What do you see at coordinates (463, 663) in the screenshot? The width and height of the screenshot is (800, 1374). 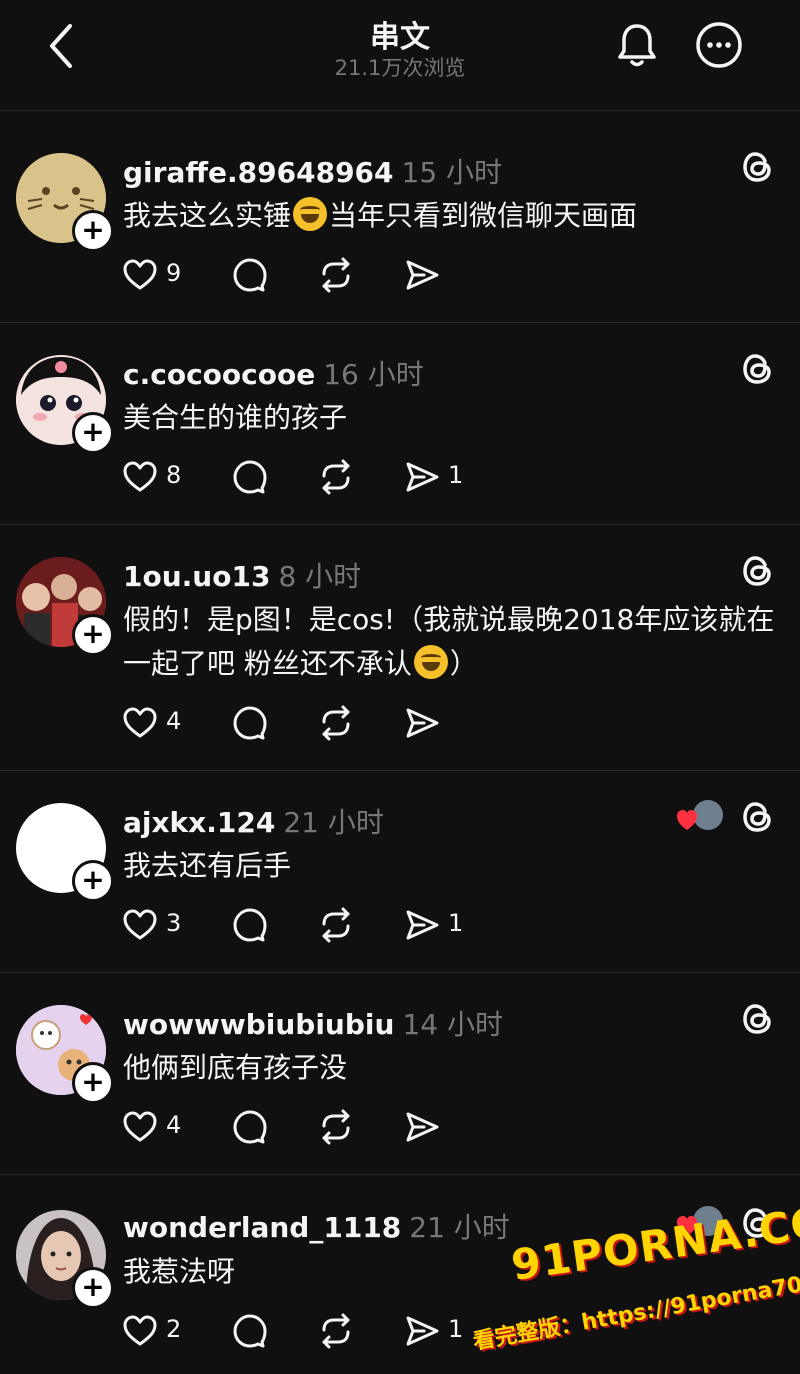 I see `post-text-cont: ）` at bounding box center [463, 663].